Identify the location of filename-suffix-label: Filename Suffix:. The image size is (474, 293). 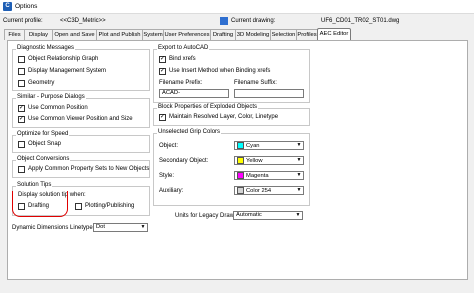
(255, 83).